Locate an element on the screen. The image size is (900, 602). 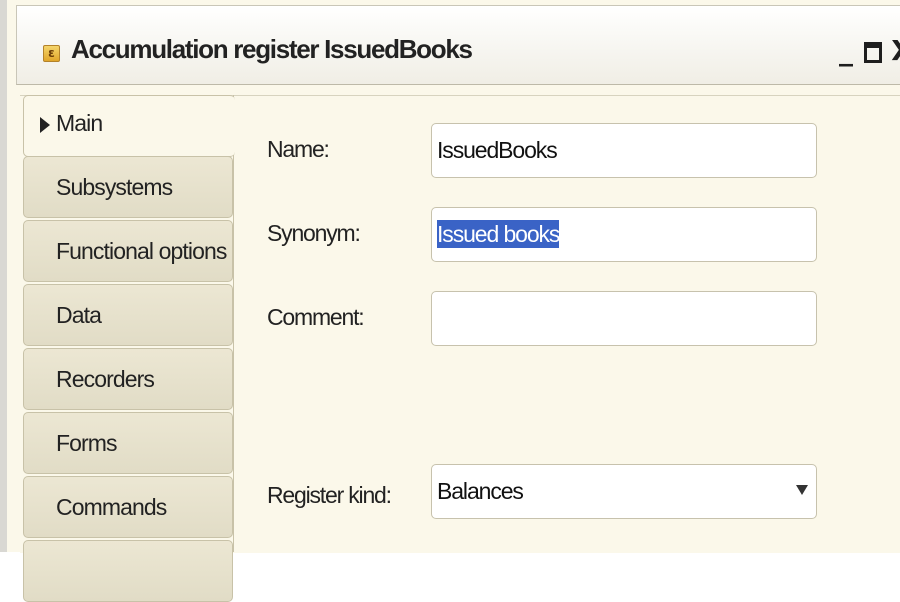
synonym-input: Issued books is located at coordinates (624, 234).